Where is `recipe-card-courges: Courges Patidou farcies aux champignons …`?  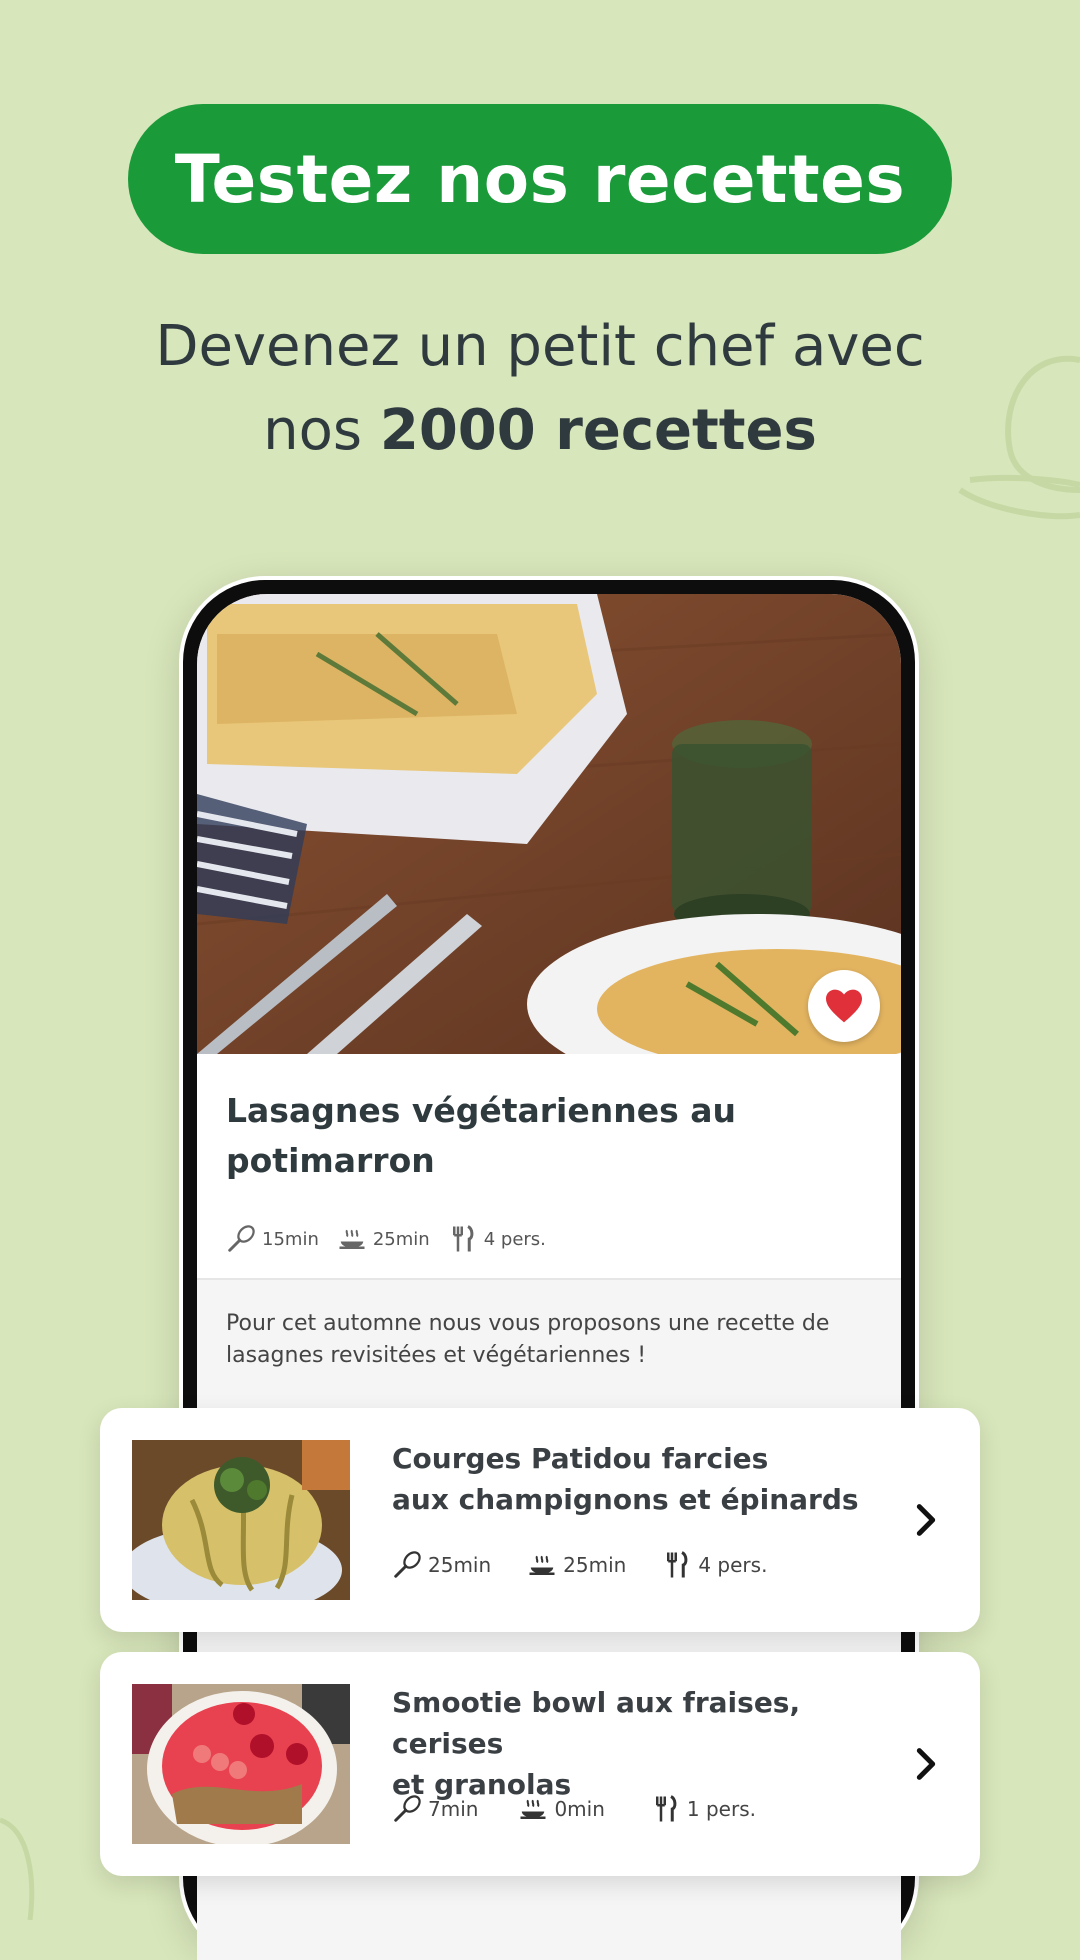
recipe-card-courges: Courges Patidou farcies aux champignons … is located at coordinates (540, 1520).